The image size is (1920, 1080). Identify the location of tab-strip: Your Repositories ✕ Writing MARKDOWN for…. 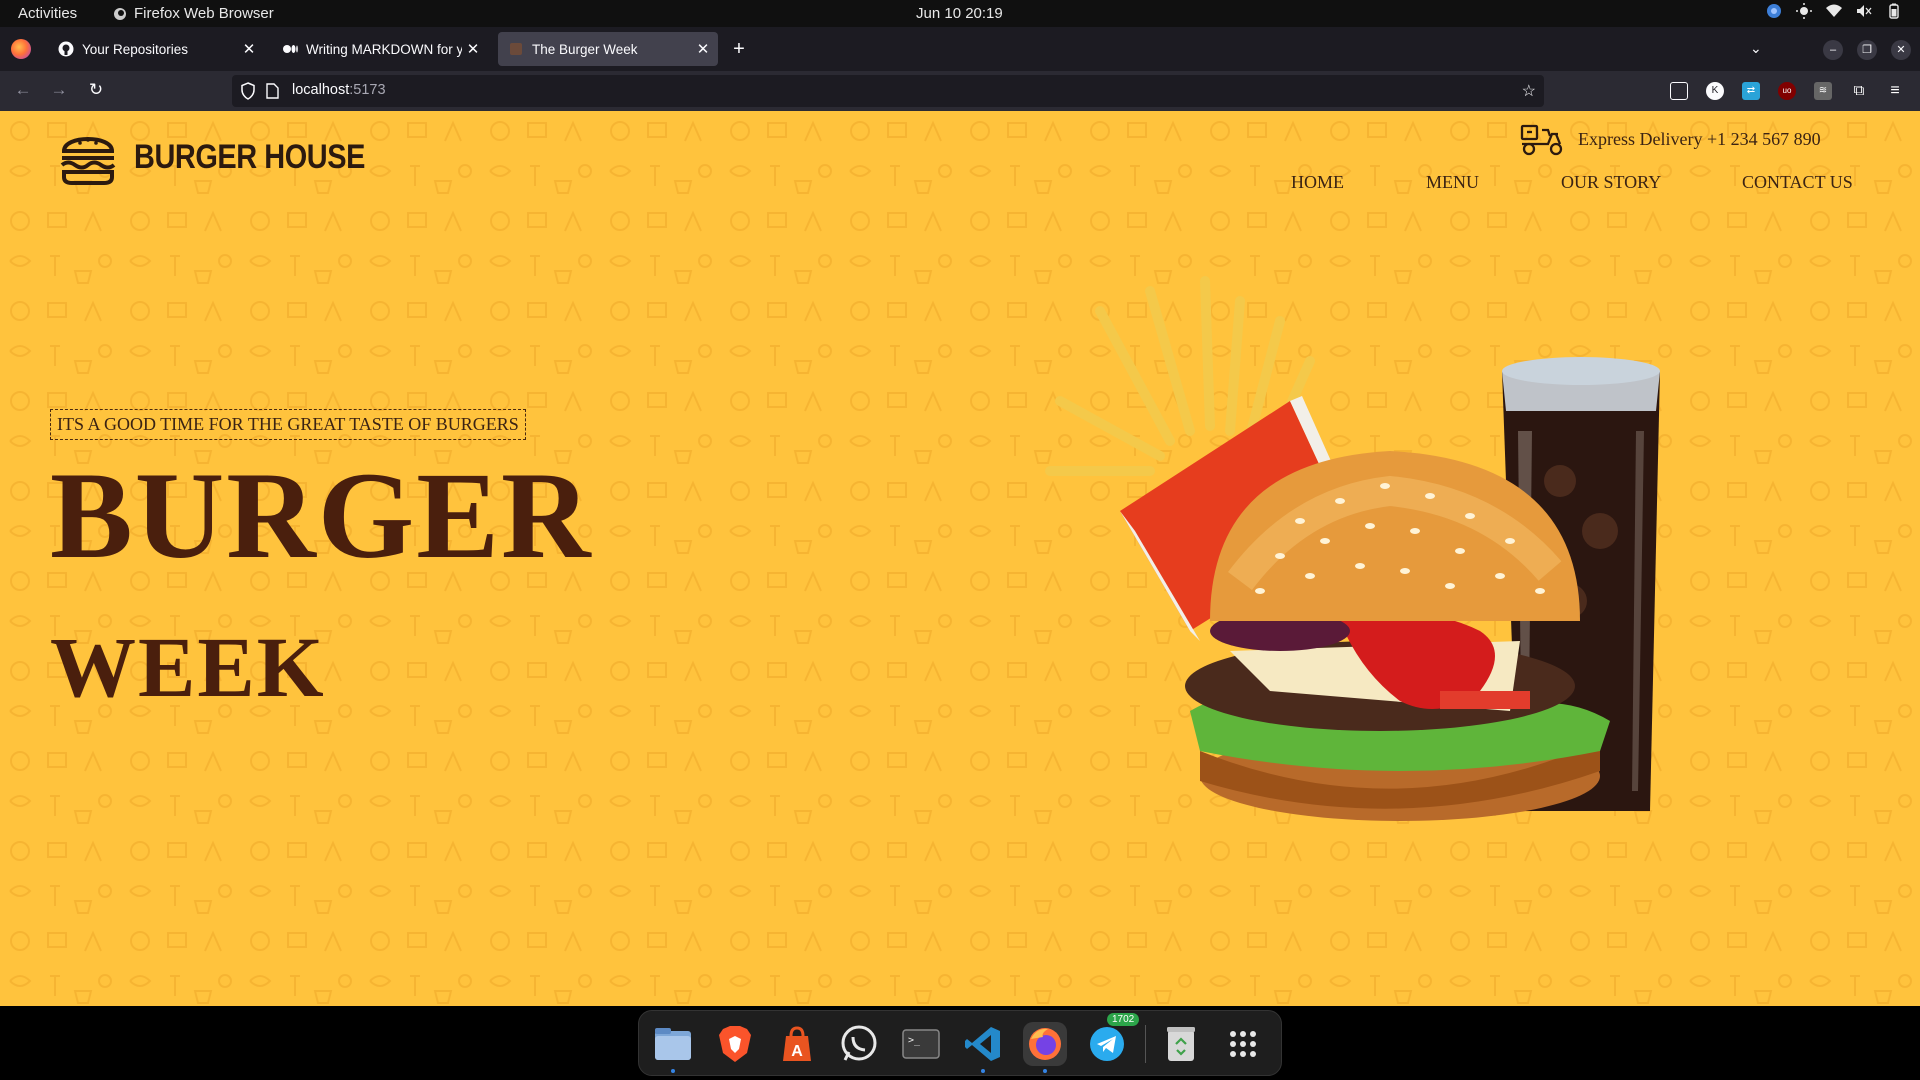
(960, 49).